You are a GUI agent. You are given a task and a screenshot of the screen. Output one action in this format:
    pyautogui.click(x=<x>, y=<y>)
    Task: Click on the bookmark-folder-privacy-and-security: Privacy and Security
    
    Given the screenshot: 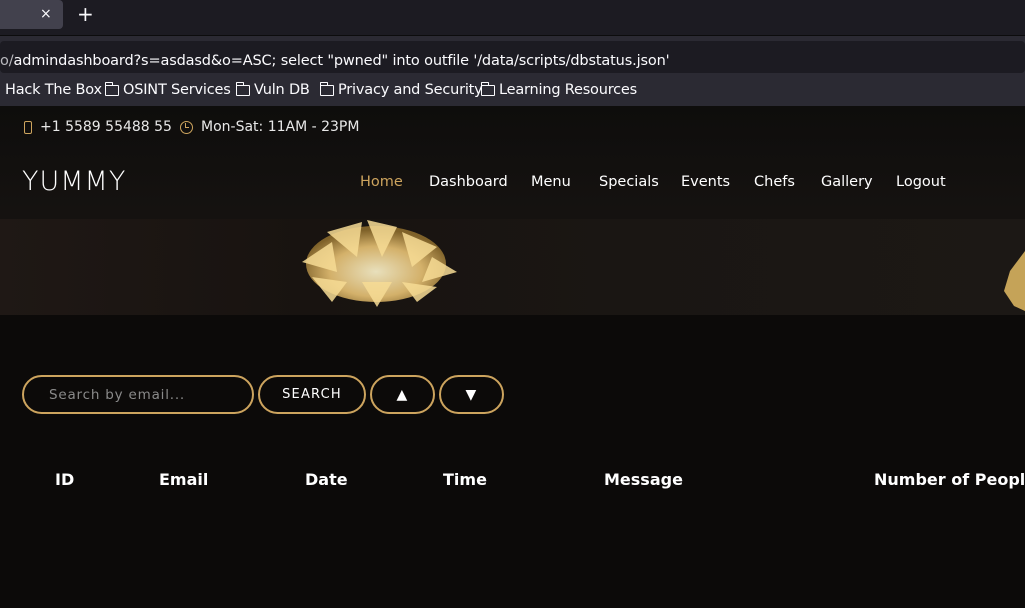 What is the action you would take?
    pyautogui.click(x=401, y=90)
    